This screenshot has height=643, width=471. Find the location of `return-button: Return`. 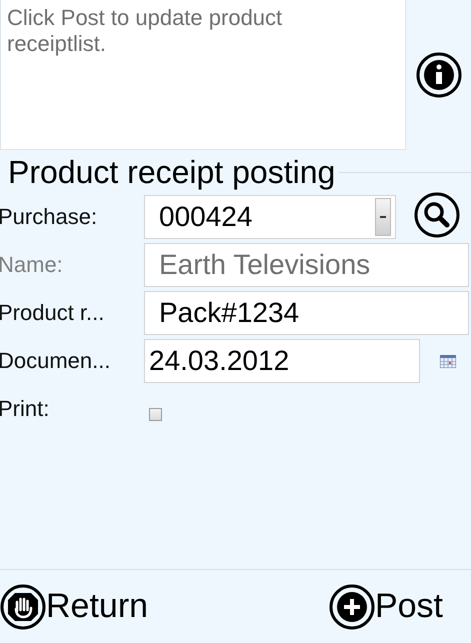

return-button: Return is located at coordinates (74, 607).